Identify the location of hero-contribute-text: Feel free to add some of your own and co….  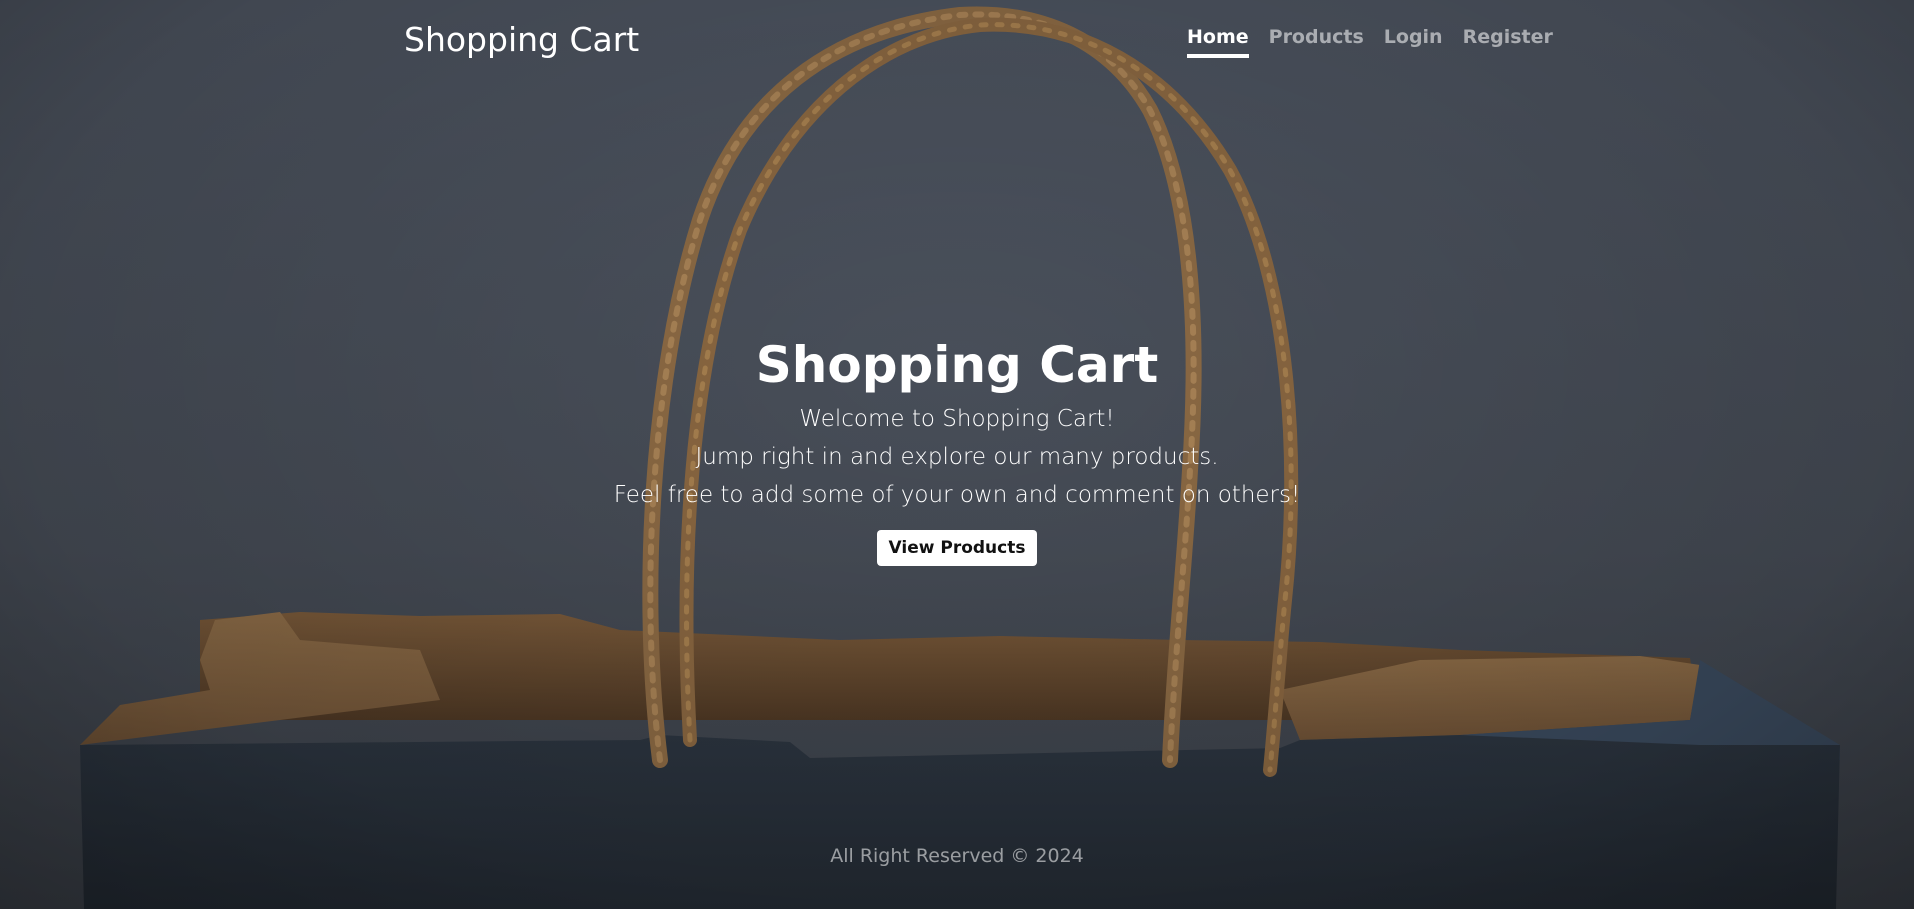
(957, 495).